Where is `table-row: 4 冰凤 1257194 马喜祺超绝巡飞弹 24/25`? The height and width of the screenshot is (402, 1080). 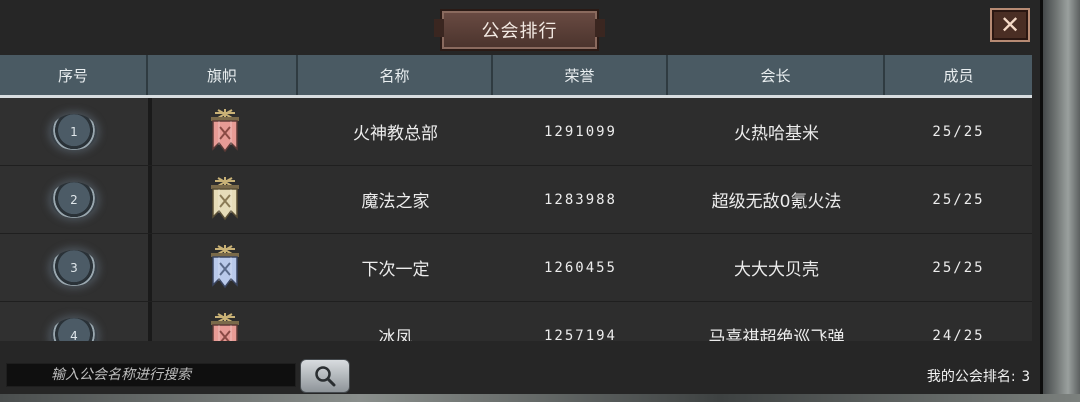 table-row: 4 冰凤 1257194 马喜祺超绝巡飞弹 24/25 is located at coordinates (516, 321).